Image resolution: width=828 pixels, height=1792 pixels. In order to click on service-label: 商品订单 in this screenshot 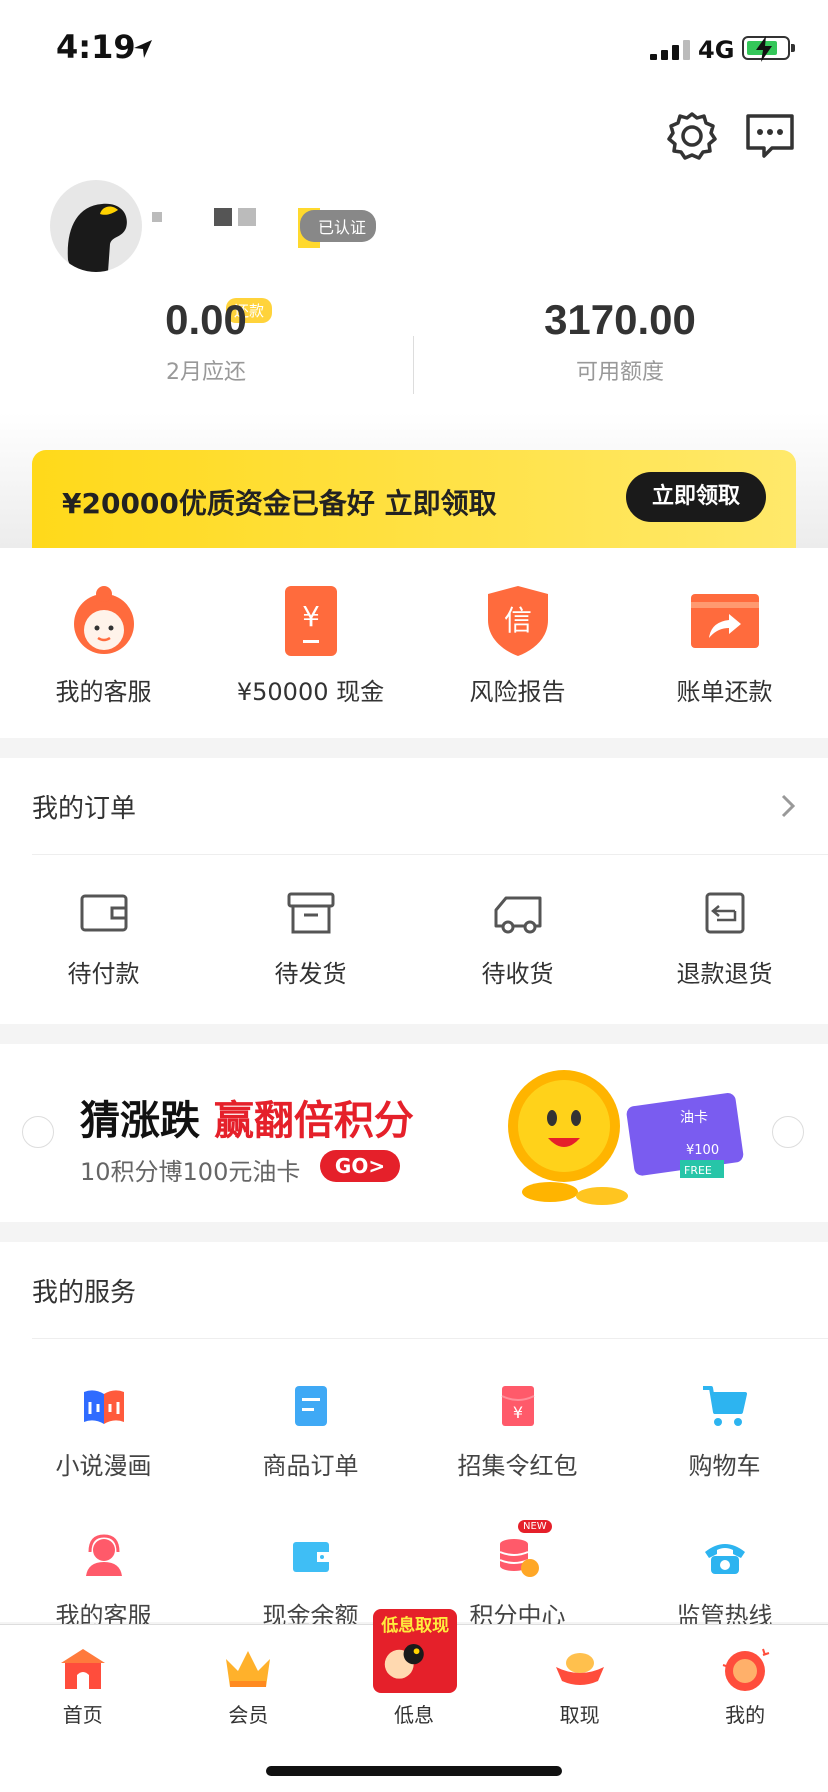, I will do `click(310, 1466)`.